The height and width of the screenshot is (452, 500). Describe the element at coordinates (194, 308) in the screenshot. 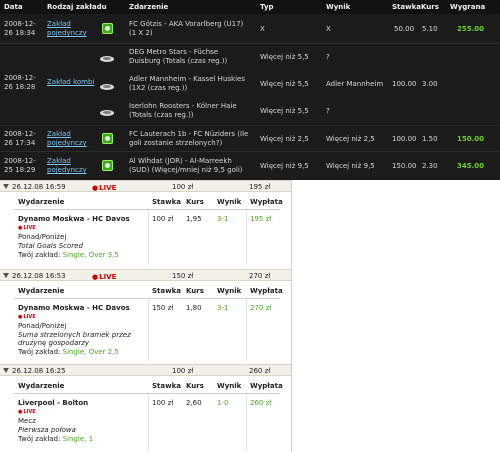

I see `row-odds: 1,80` at that location.